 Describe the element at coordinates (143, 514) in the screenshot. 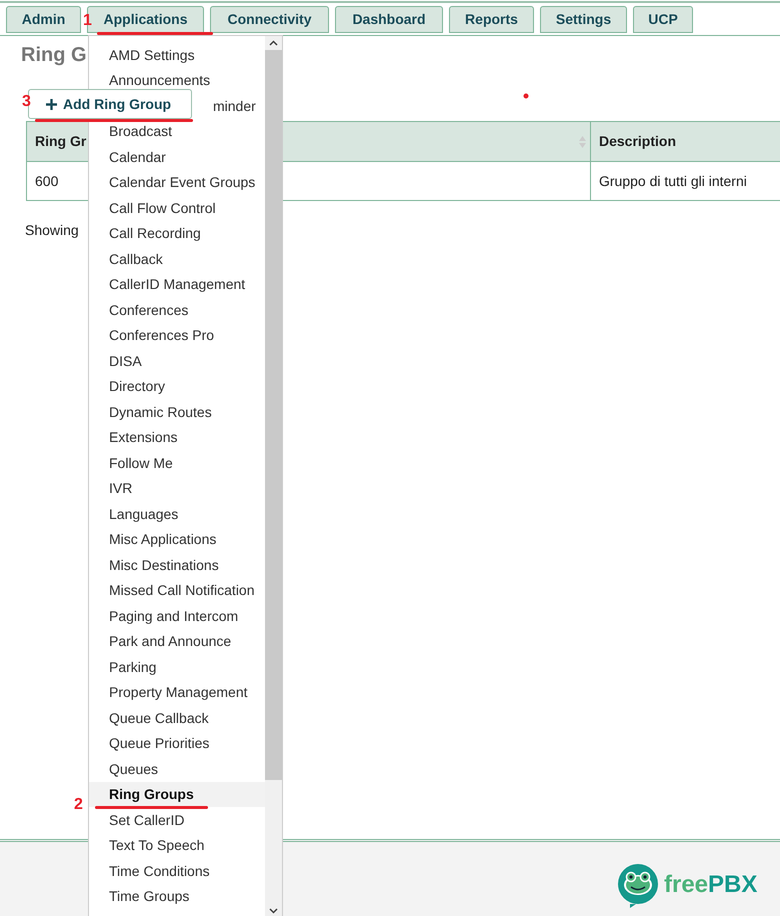

I see `menu-item: Languages` at that location.